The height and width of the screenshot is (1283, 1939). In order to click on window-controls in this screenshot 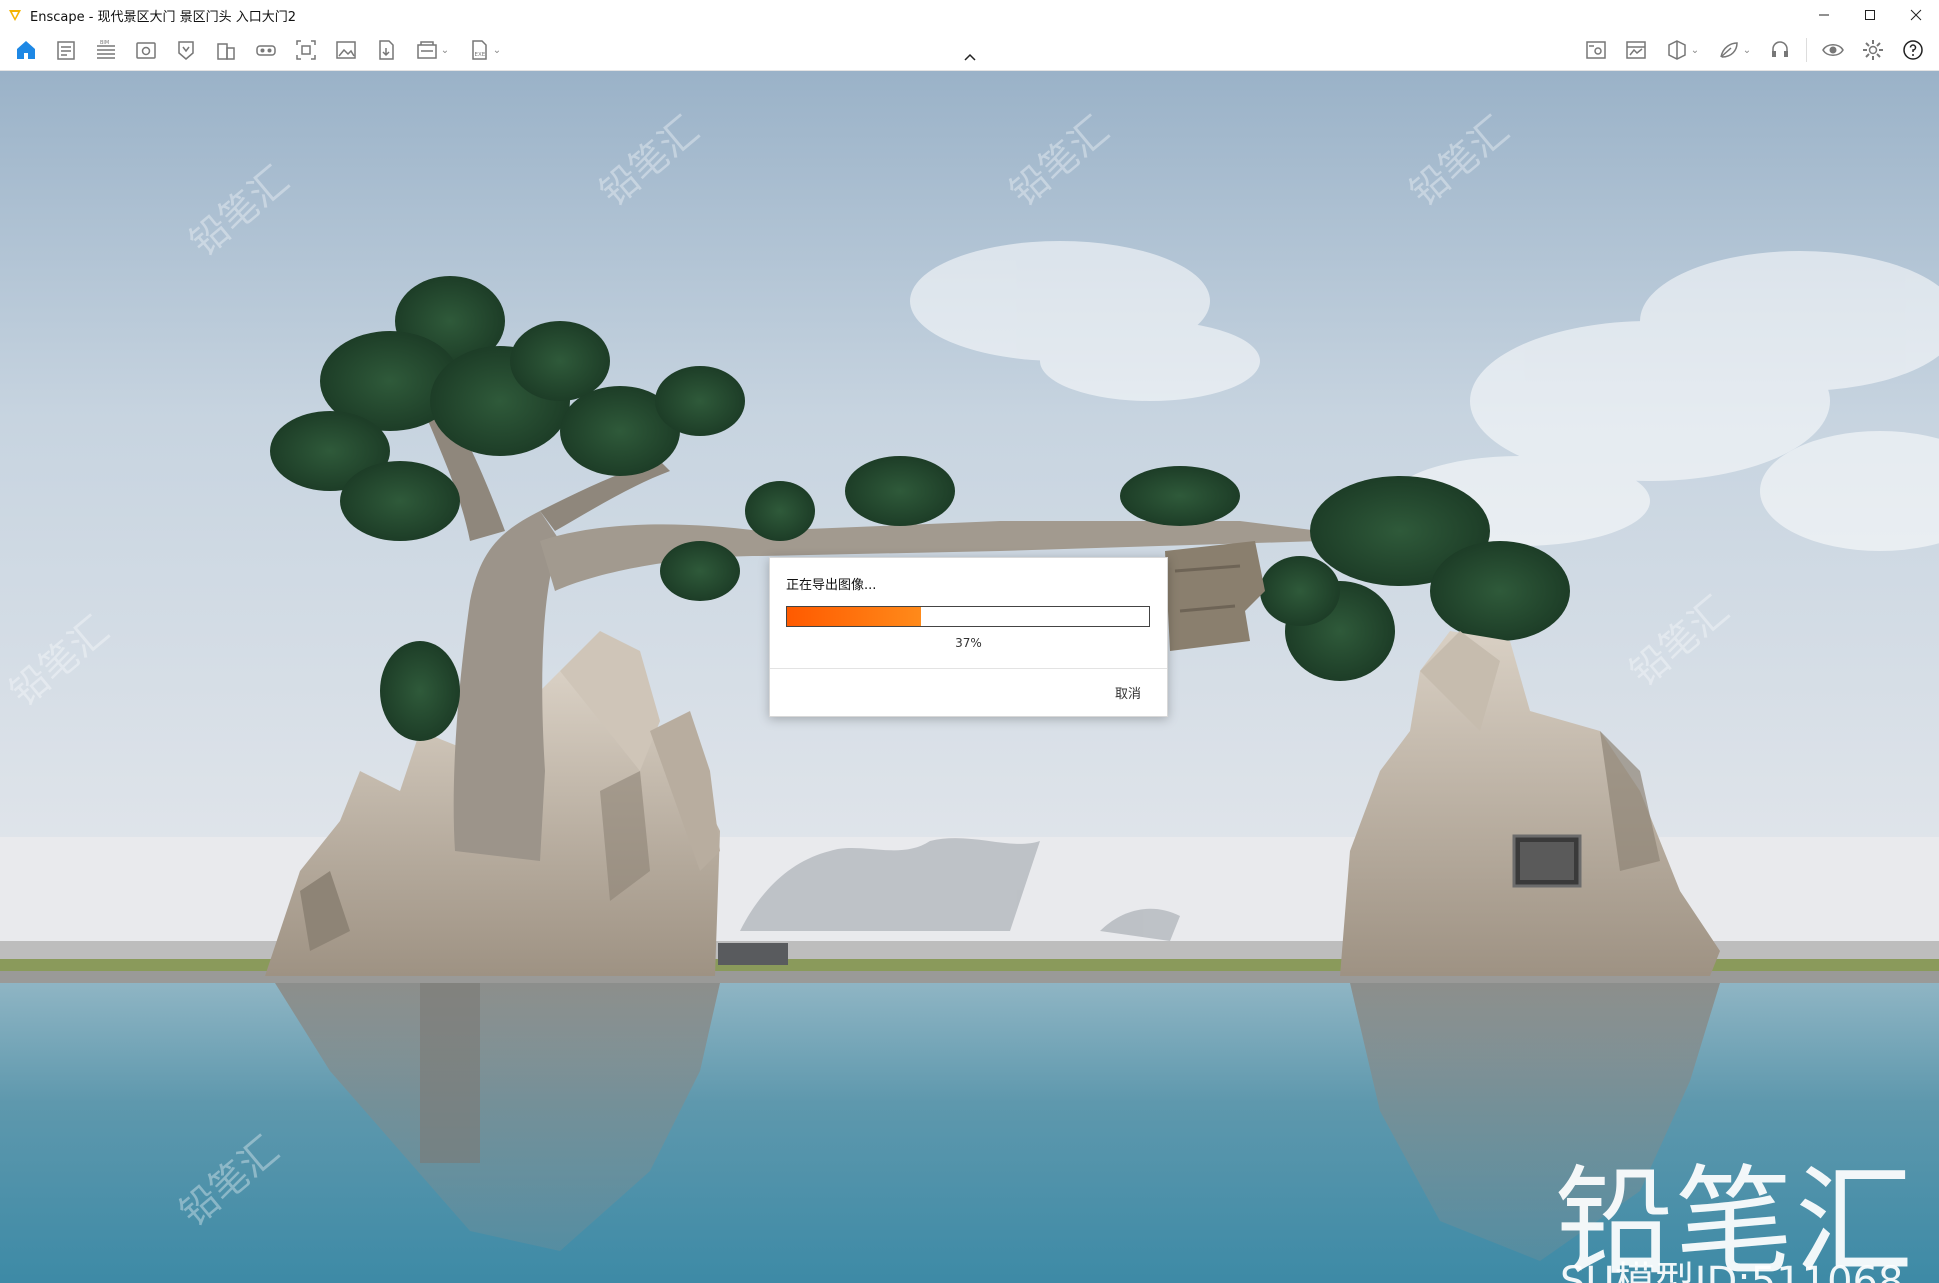, I will do `click(1870, 15)`.